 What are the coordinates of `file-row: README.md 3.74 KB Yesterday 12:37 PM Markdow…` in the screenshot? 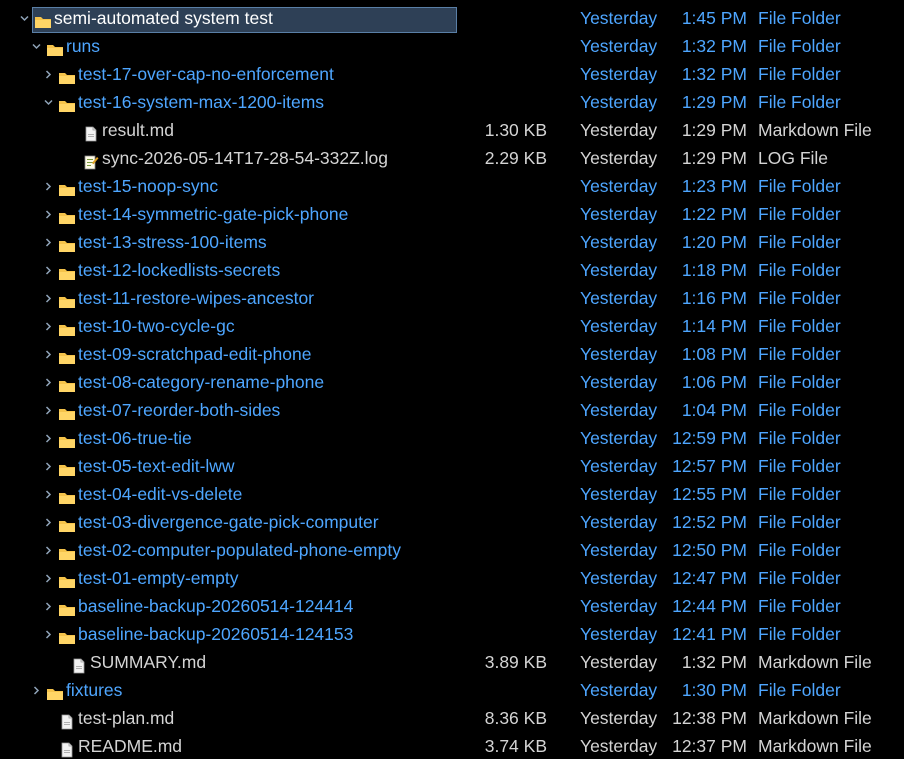 It's located at (452, 745).